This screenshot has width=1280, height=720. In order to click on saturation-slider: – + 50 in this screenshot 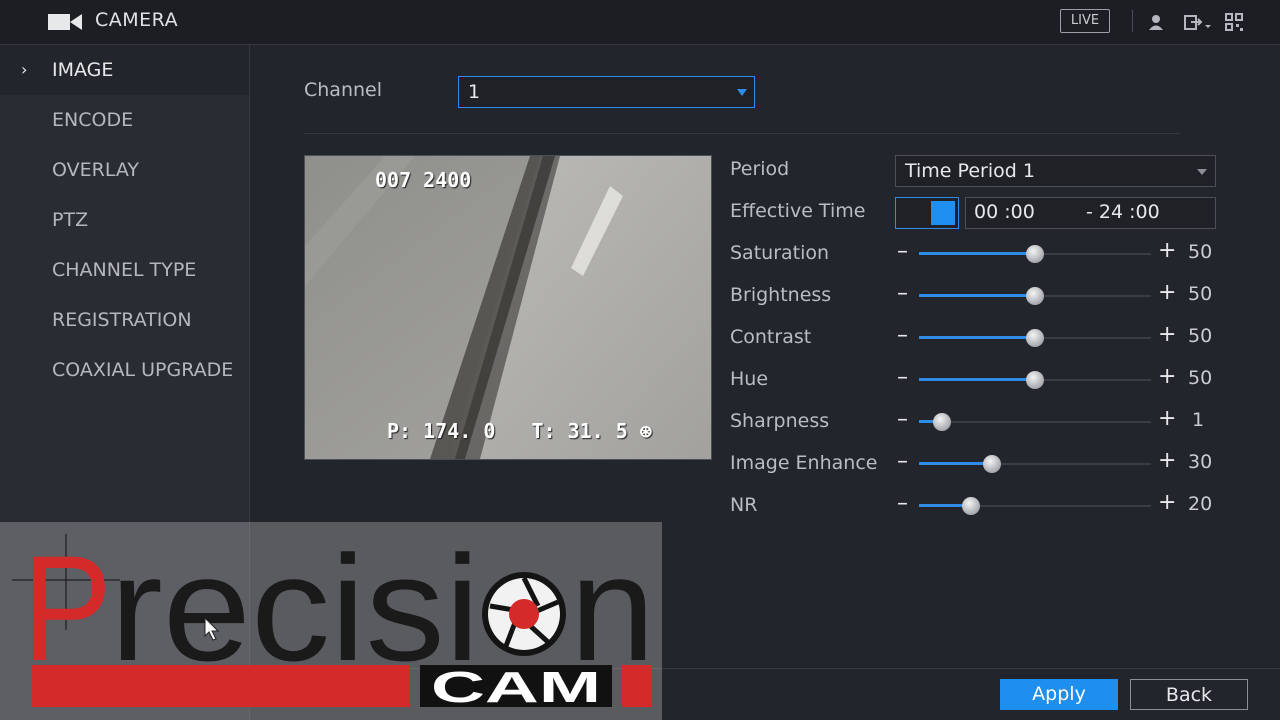, I will do `click(1055, 254)`.